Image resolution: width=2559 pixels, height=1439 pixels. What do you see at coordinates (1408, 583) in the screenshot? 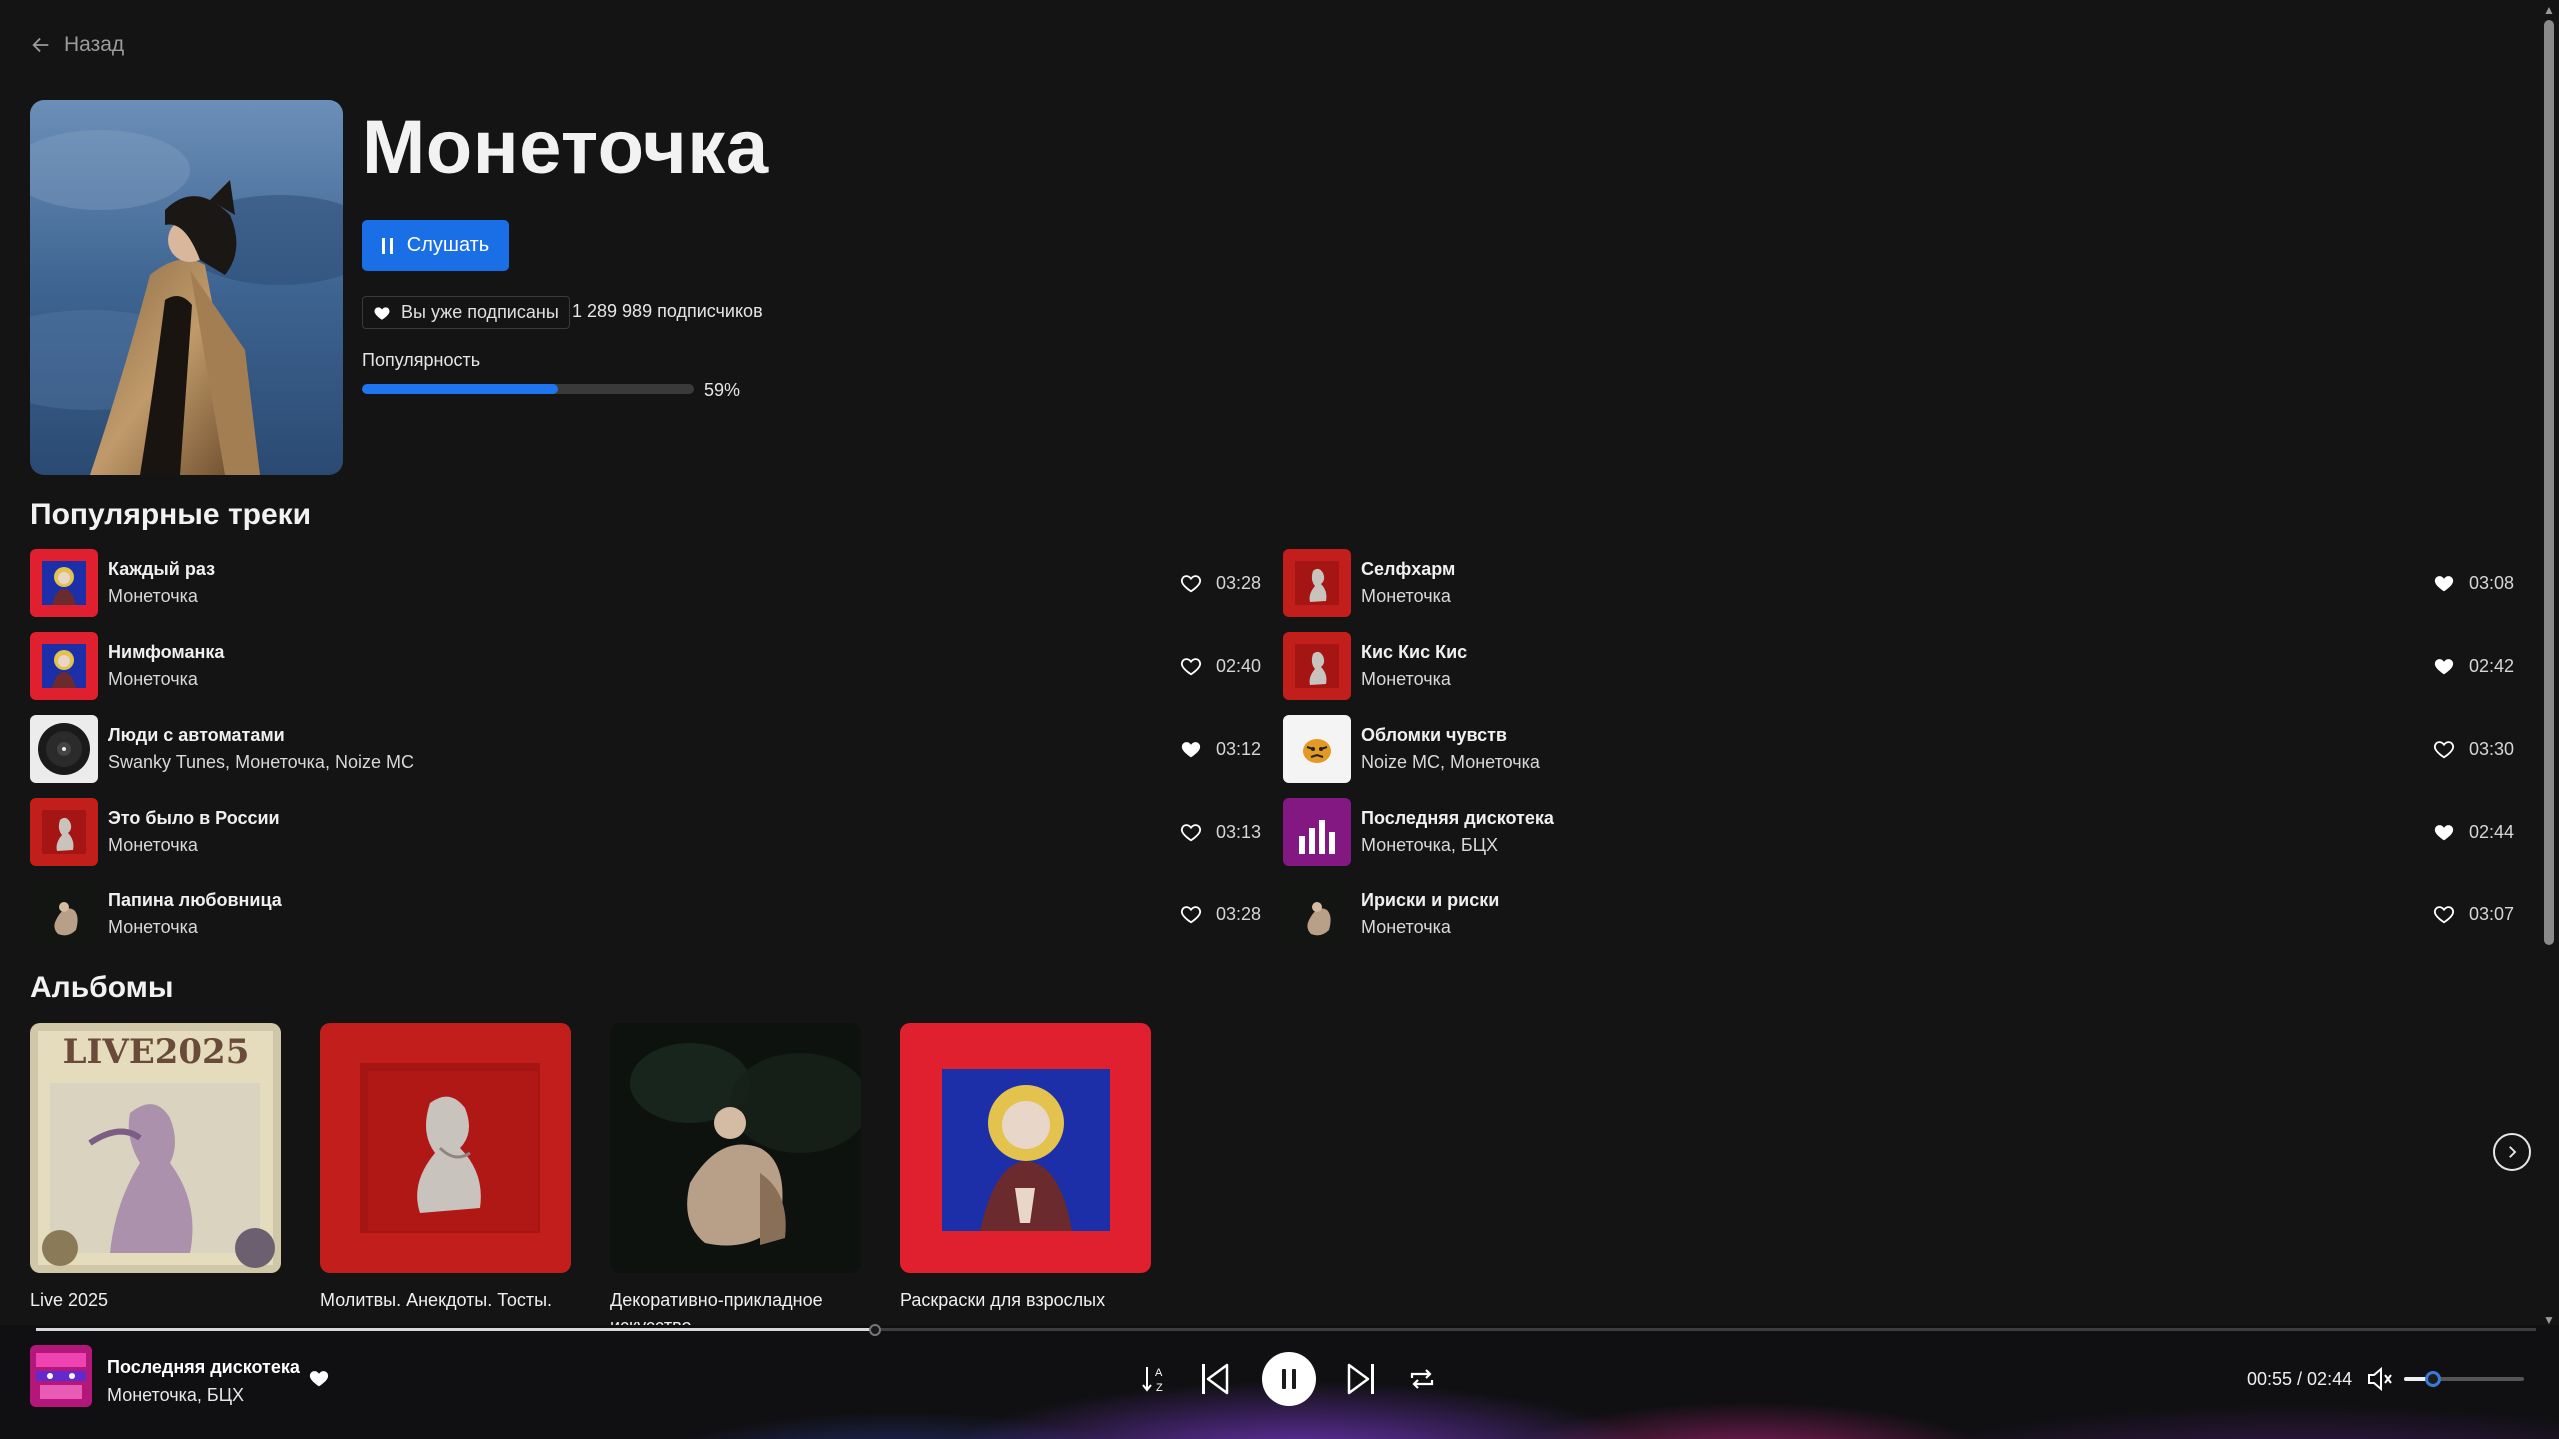
I see `track-meta: Селфхарм Монеточка` at bounding box center [1408, 583].